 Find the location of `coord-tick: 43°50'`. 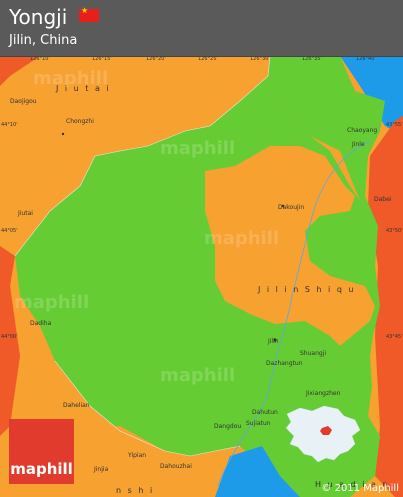

coord-tick: 43°50' is located at coordinates (394, 231).